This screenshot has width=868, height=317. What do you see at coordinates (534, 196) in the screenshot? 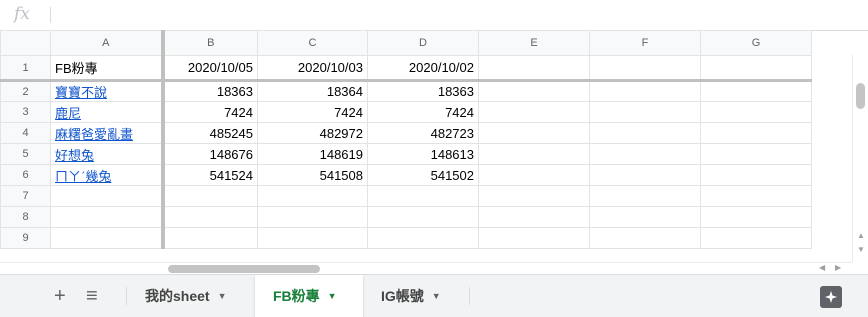
I see `cell-e7` at bounding box center [534, 196].